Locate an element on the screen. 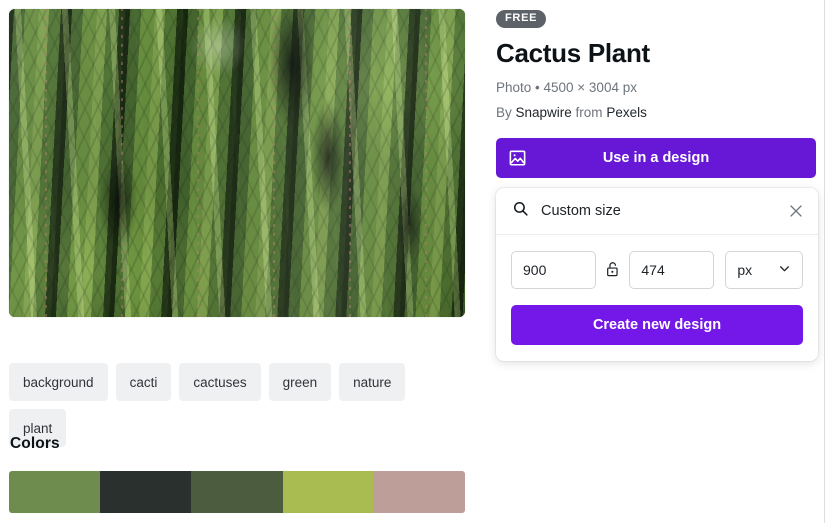 The width and height of the screenshot is (825, 523). unit-select: px is located at coordinates (764, 269).